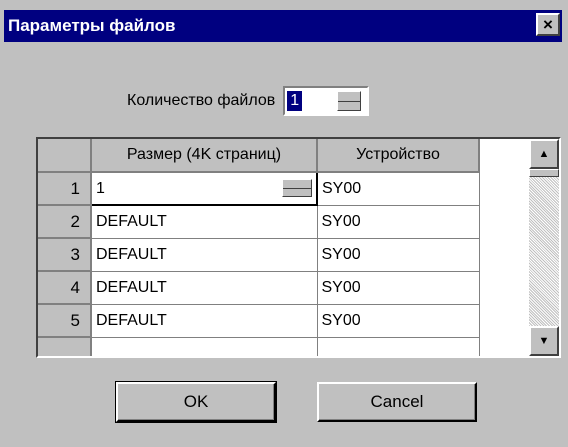  Describe the element at coordinates (92, 25) in the screenshot. I see `window-title: Параметры файлов` at that location.